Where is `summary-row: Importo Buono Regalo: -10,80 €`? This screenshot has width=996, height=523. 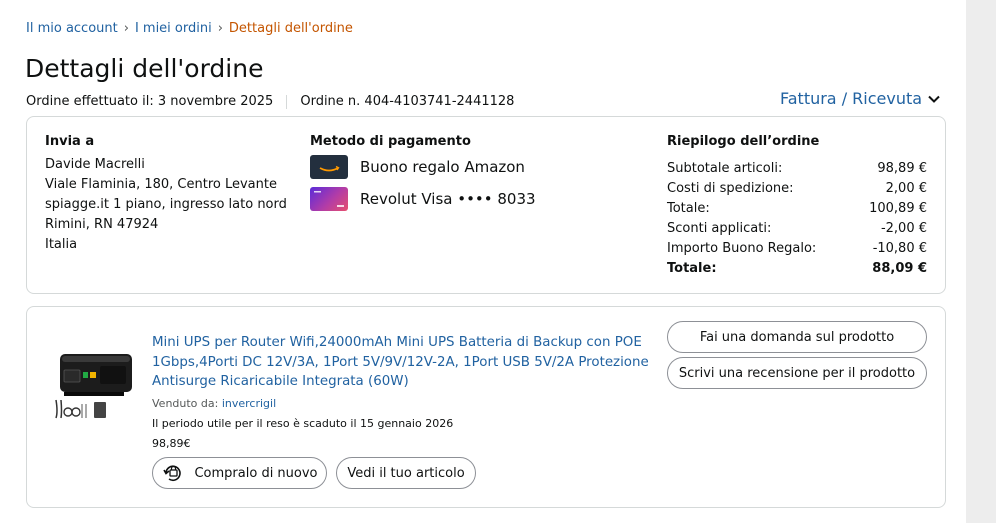
summary-row: Importo Buono Regalo: -10,80 € is located at coordinates (797, 249).